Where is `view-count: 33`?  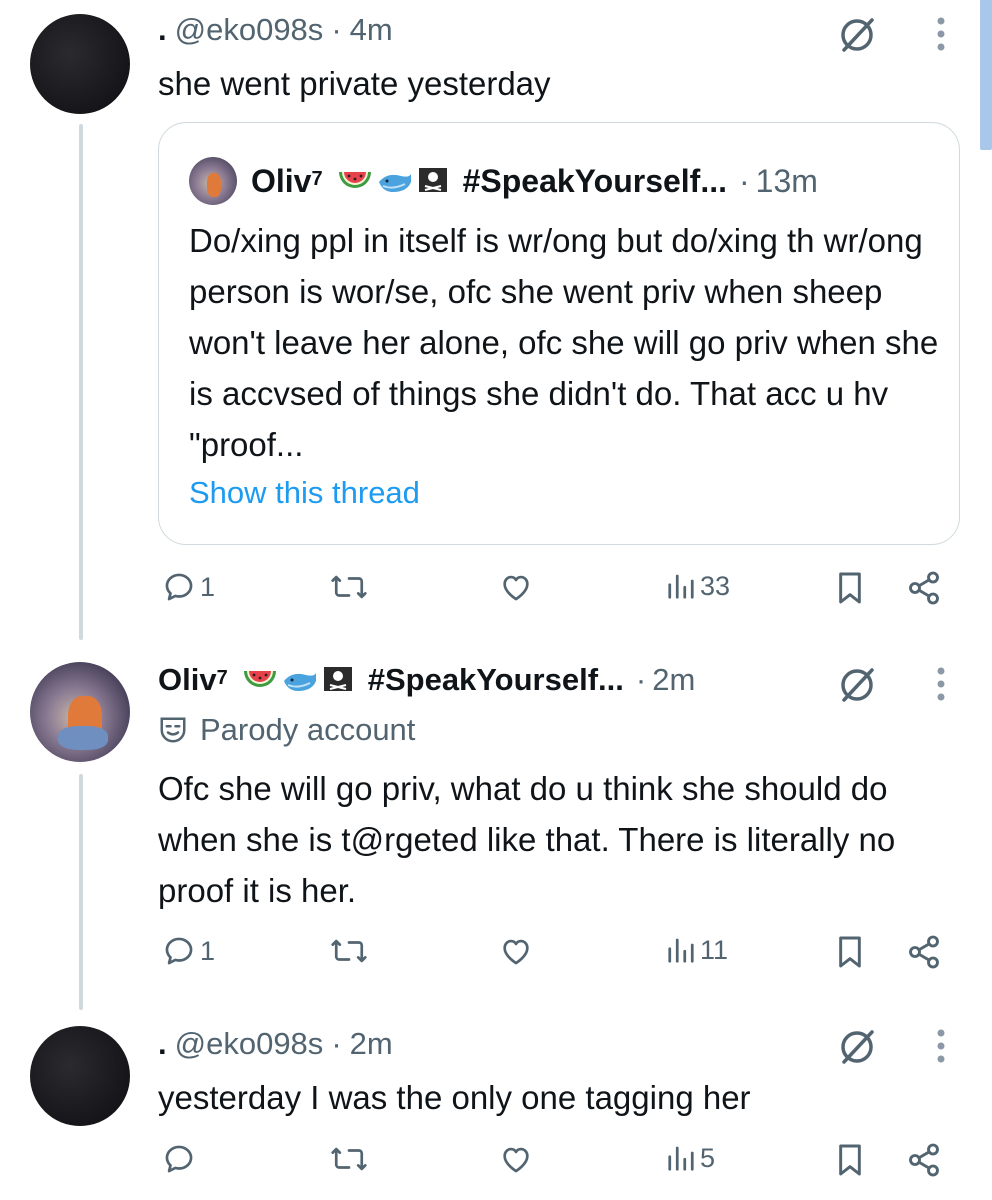 view-count: 33 is located at coordinates (715, 585).